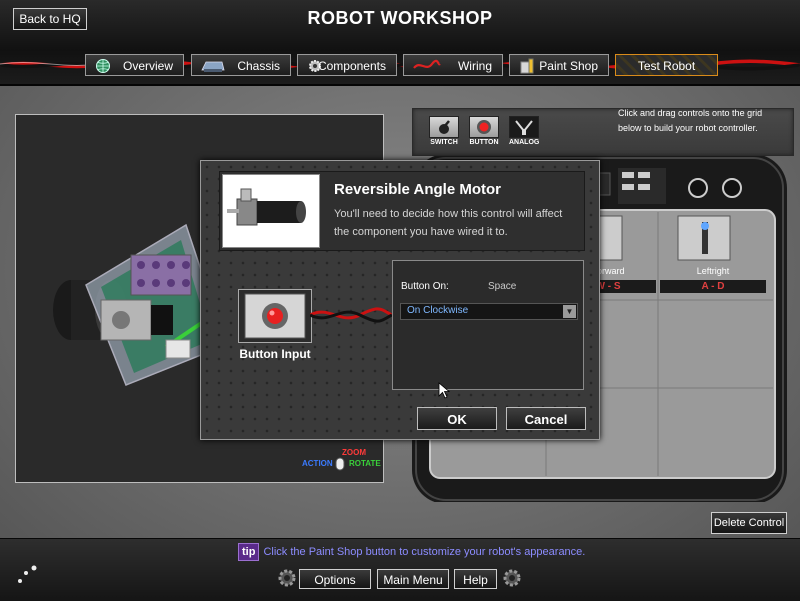  Describe the element at coordinates (484, 142) in the screenshot. I see `palette-label: BUTTON` at that location.